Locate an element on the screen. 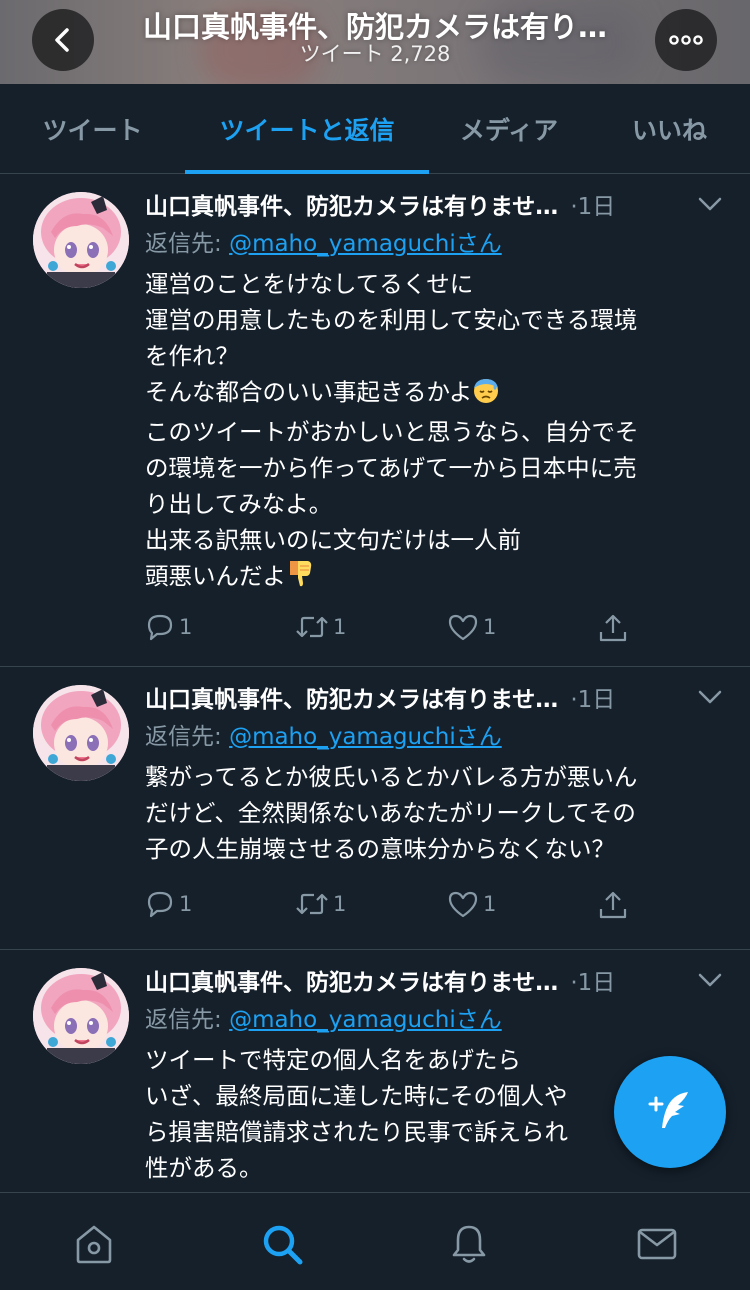  compose-feather-icon is located at coordinates (668, 1110).